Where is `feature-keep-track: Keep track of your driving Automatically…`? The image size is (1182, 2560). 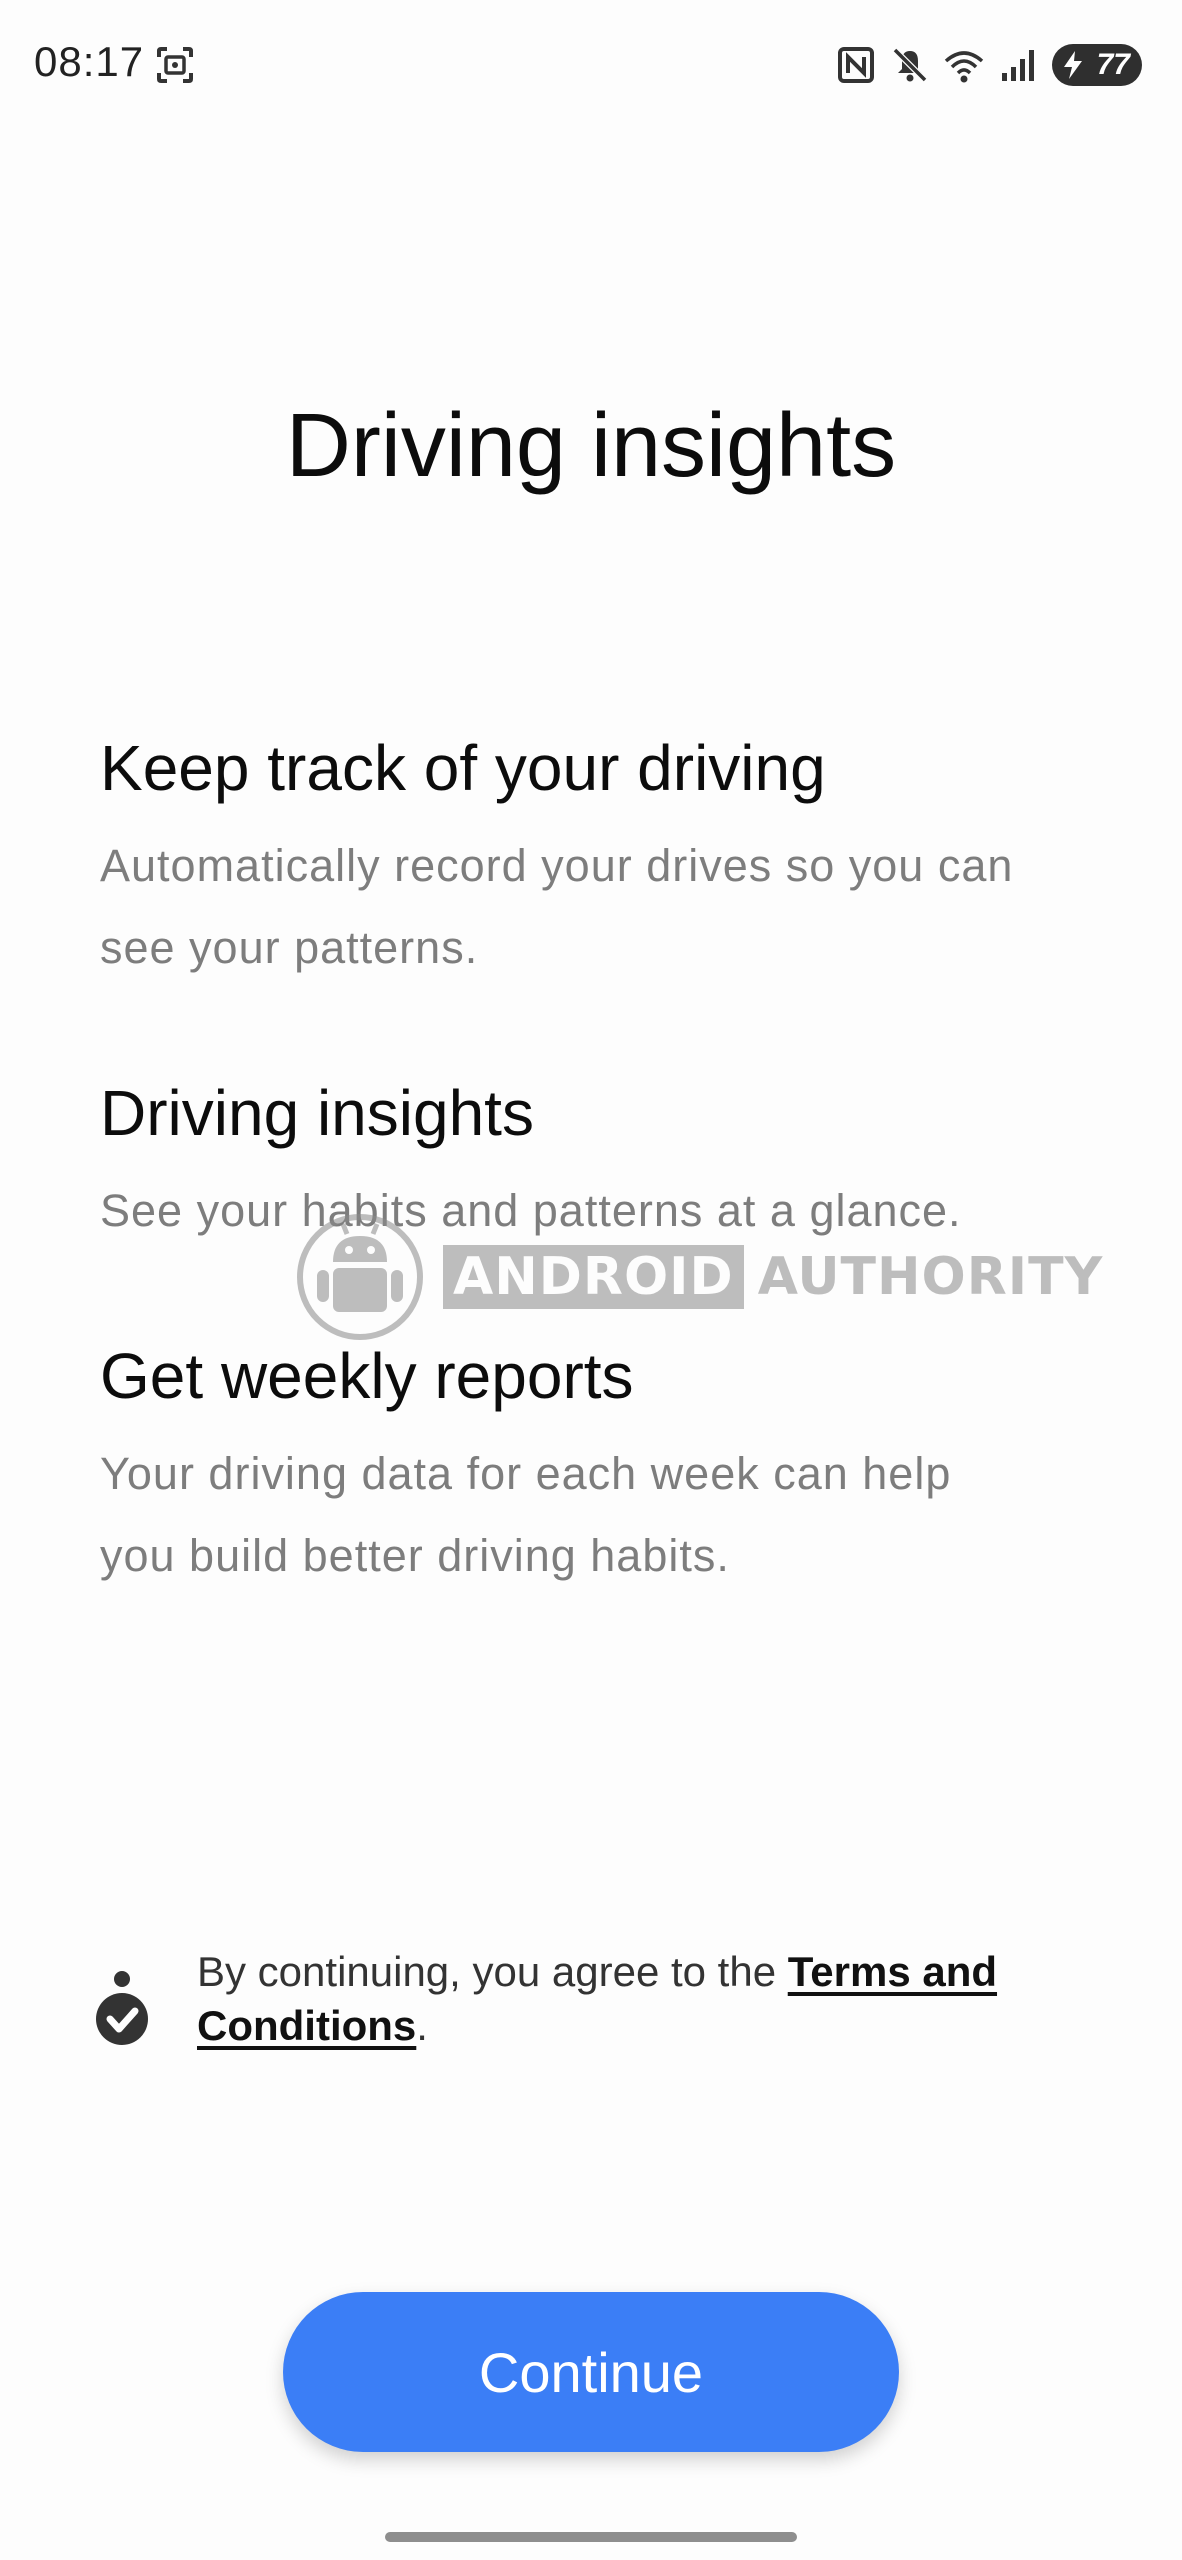
feature-keep-track: Keep track of your driving Automatically… is located at coordinates (600, 859).